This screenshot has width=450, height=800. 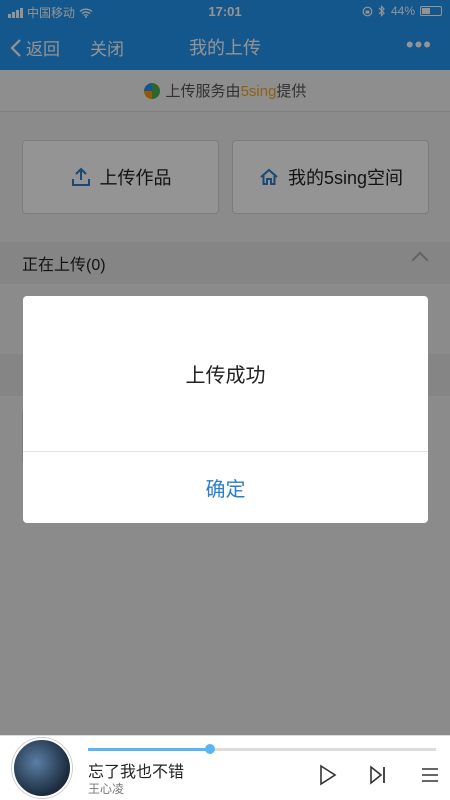 I want to click on mini-player: 忘了我也不错 王心凌, so click(x=225, y=767).